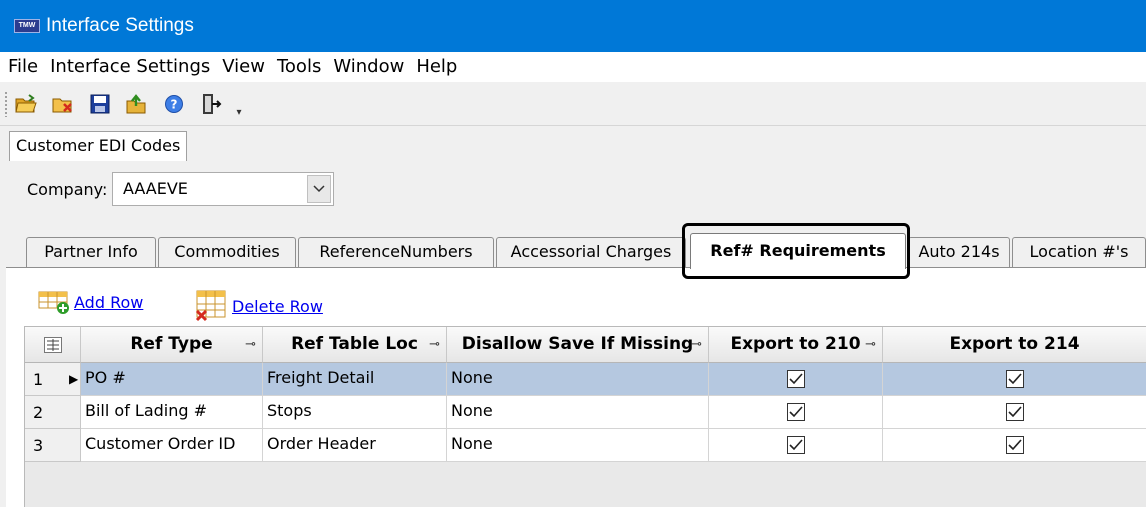 This screenshot has width=1146, height=507. What do you see at coordinates (436, 67) in the screenshot?
I see `menu-help: Help` at bounding box center [436, 67].